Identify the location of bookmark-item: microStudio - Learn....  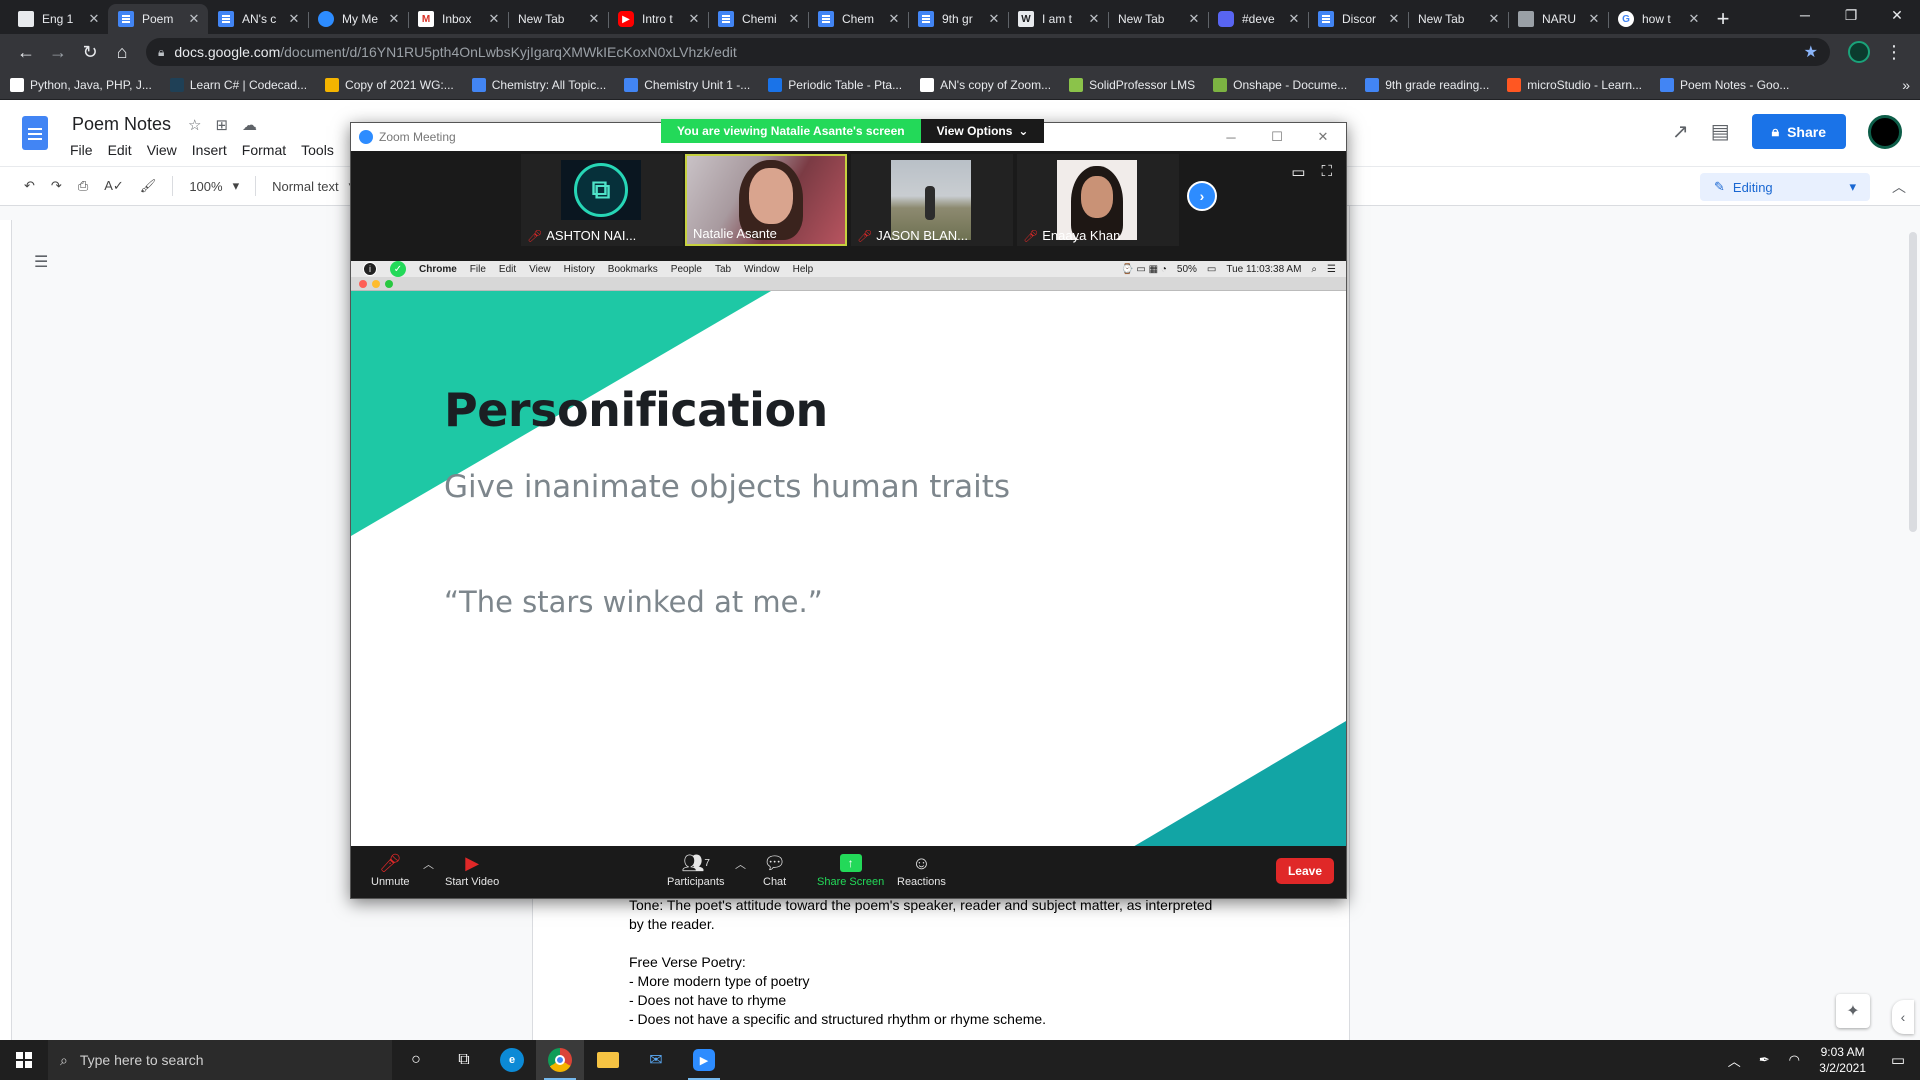
(1574, 84).